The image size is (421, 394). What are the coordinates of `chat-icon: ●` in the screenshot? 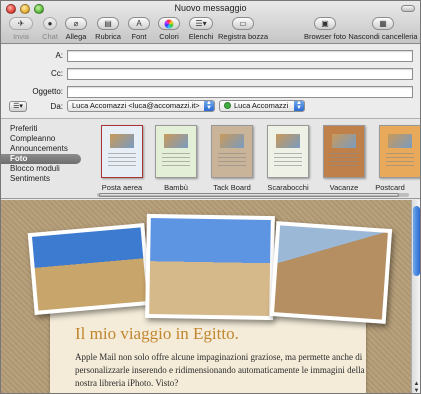 It's located at (50, 23).